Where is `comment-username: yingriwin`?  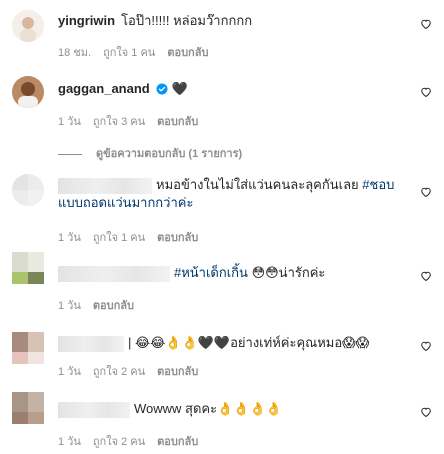 comment-username: yingriwin is located at coordinates (86, 20).